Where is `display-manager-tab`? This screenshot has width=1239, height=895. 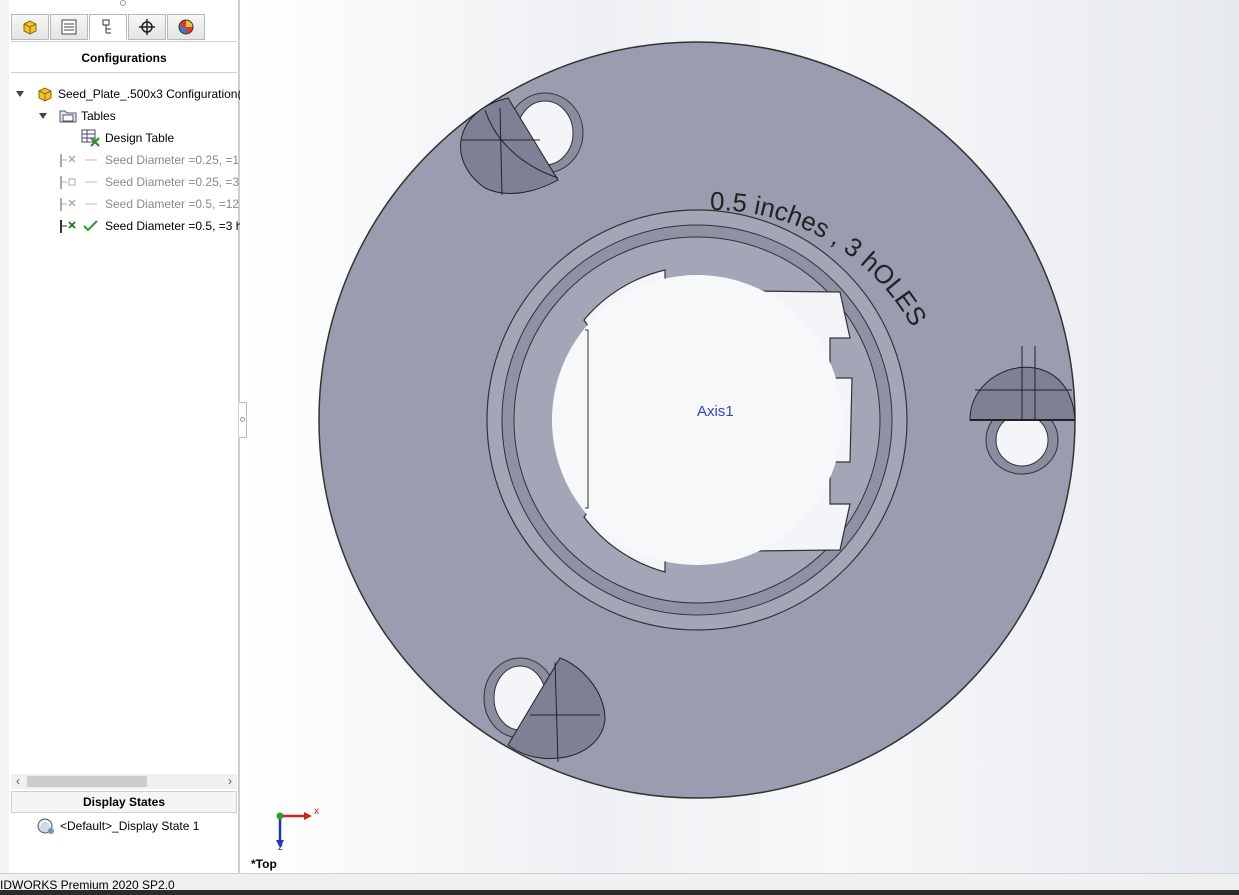
display-manager-tab is located at coordinates (186, 27).